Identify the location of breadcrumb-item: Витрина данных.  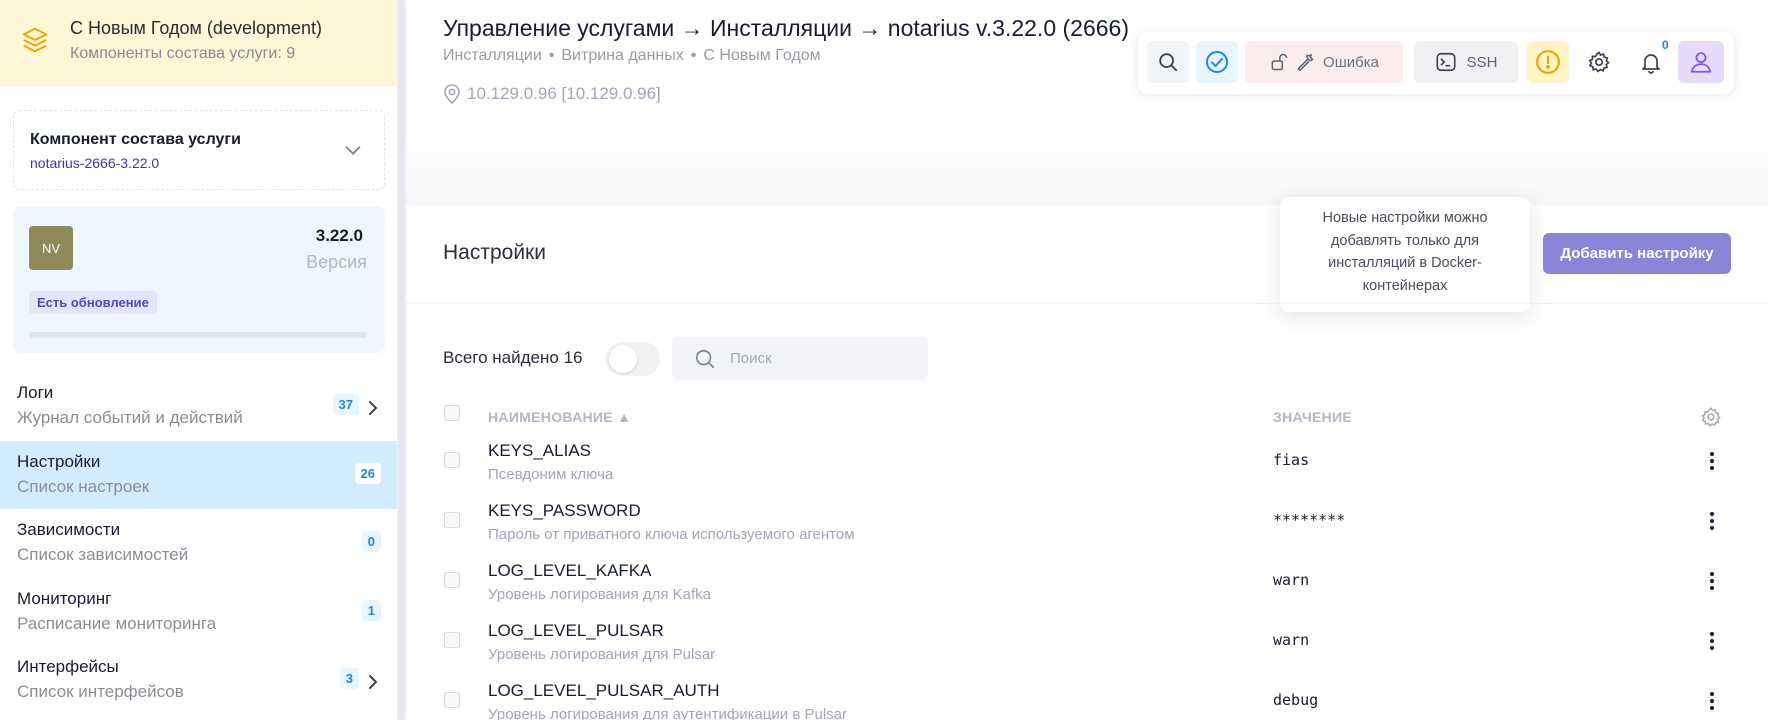
(622, 55).